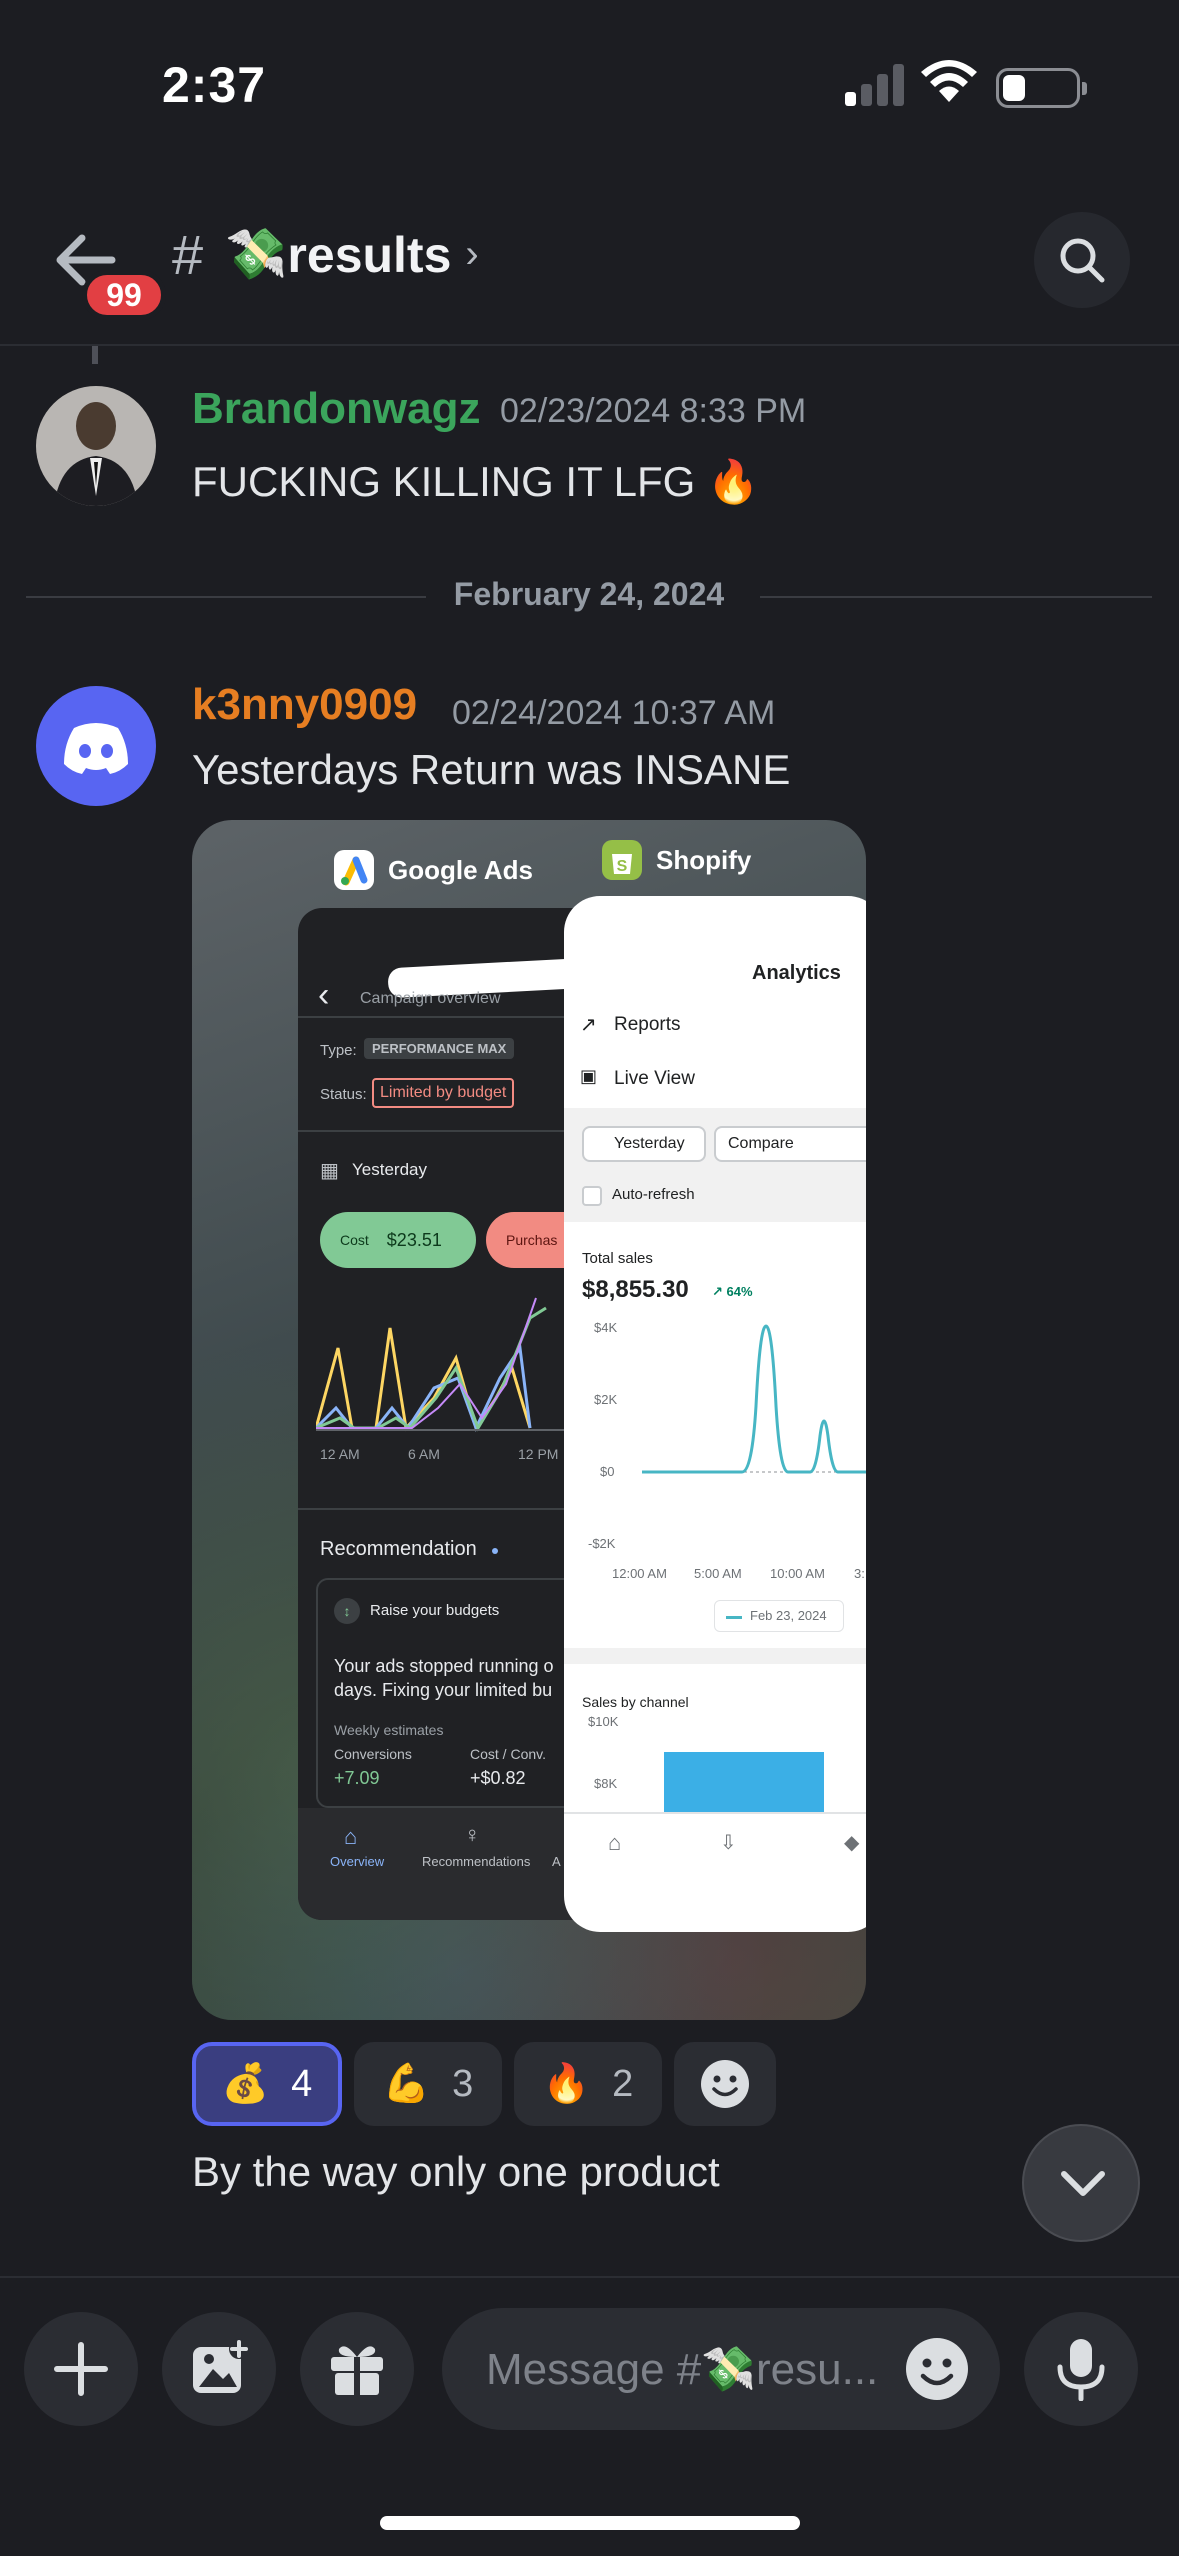 This screenshot has width=1179, height=2556. What do you see at coordinates (304, 705) in the screenshot?
I see `username: k3nny0909` at bounding box center [304, 705].